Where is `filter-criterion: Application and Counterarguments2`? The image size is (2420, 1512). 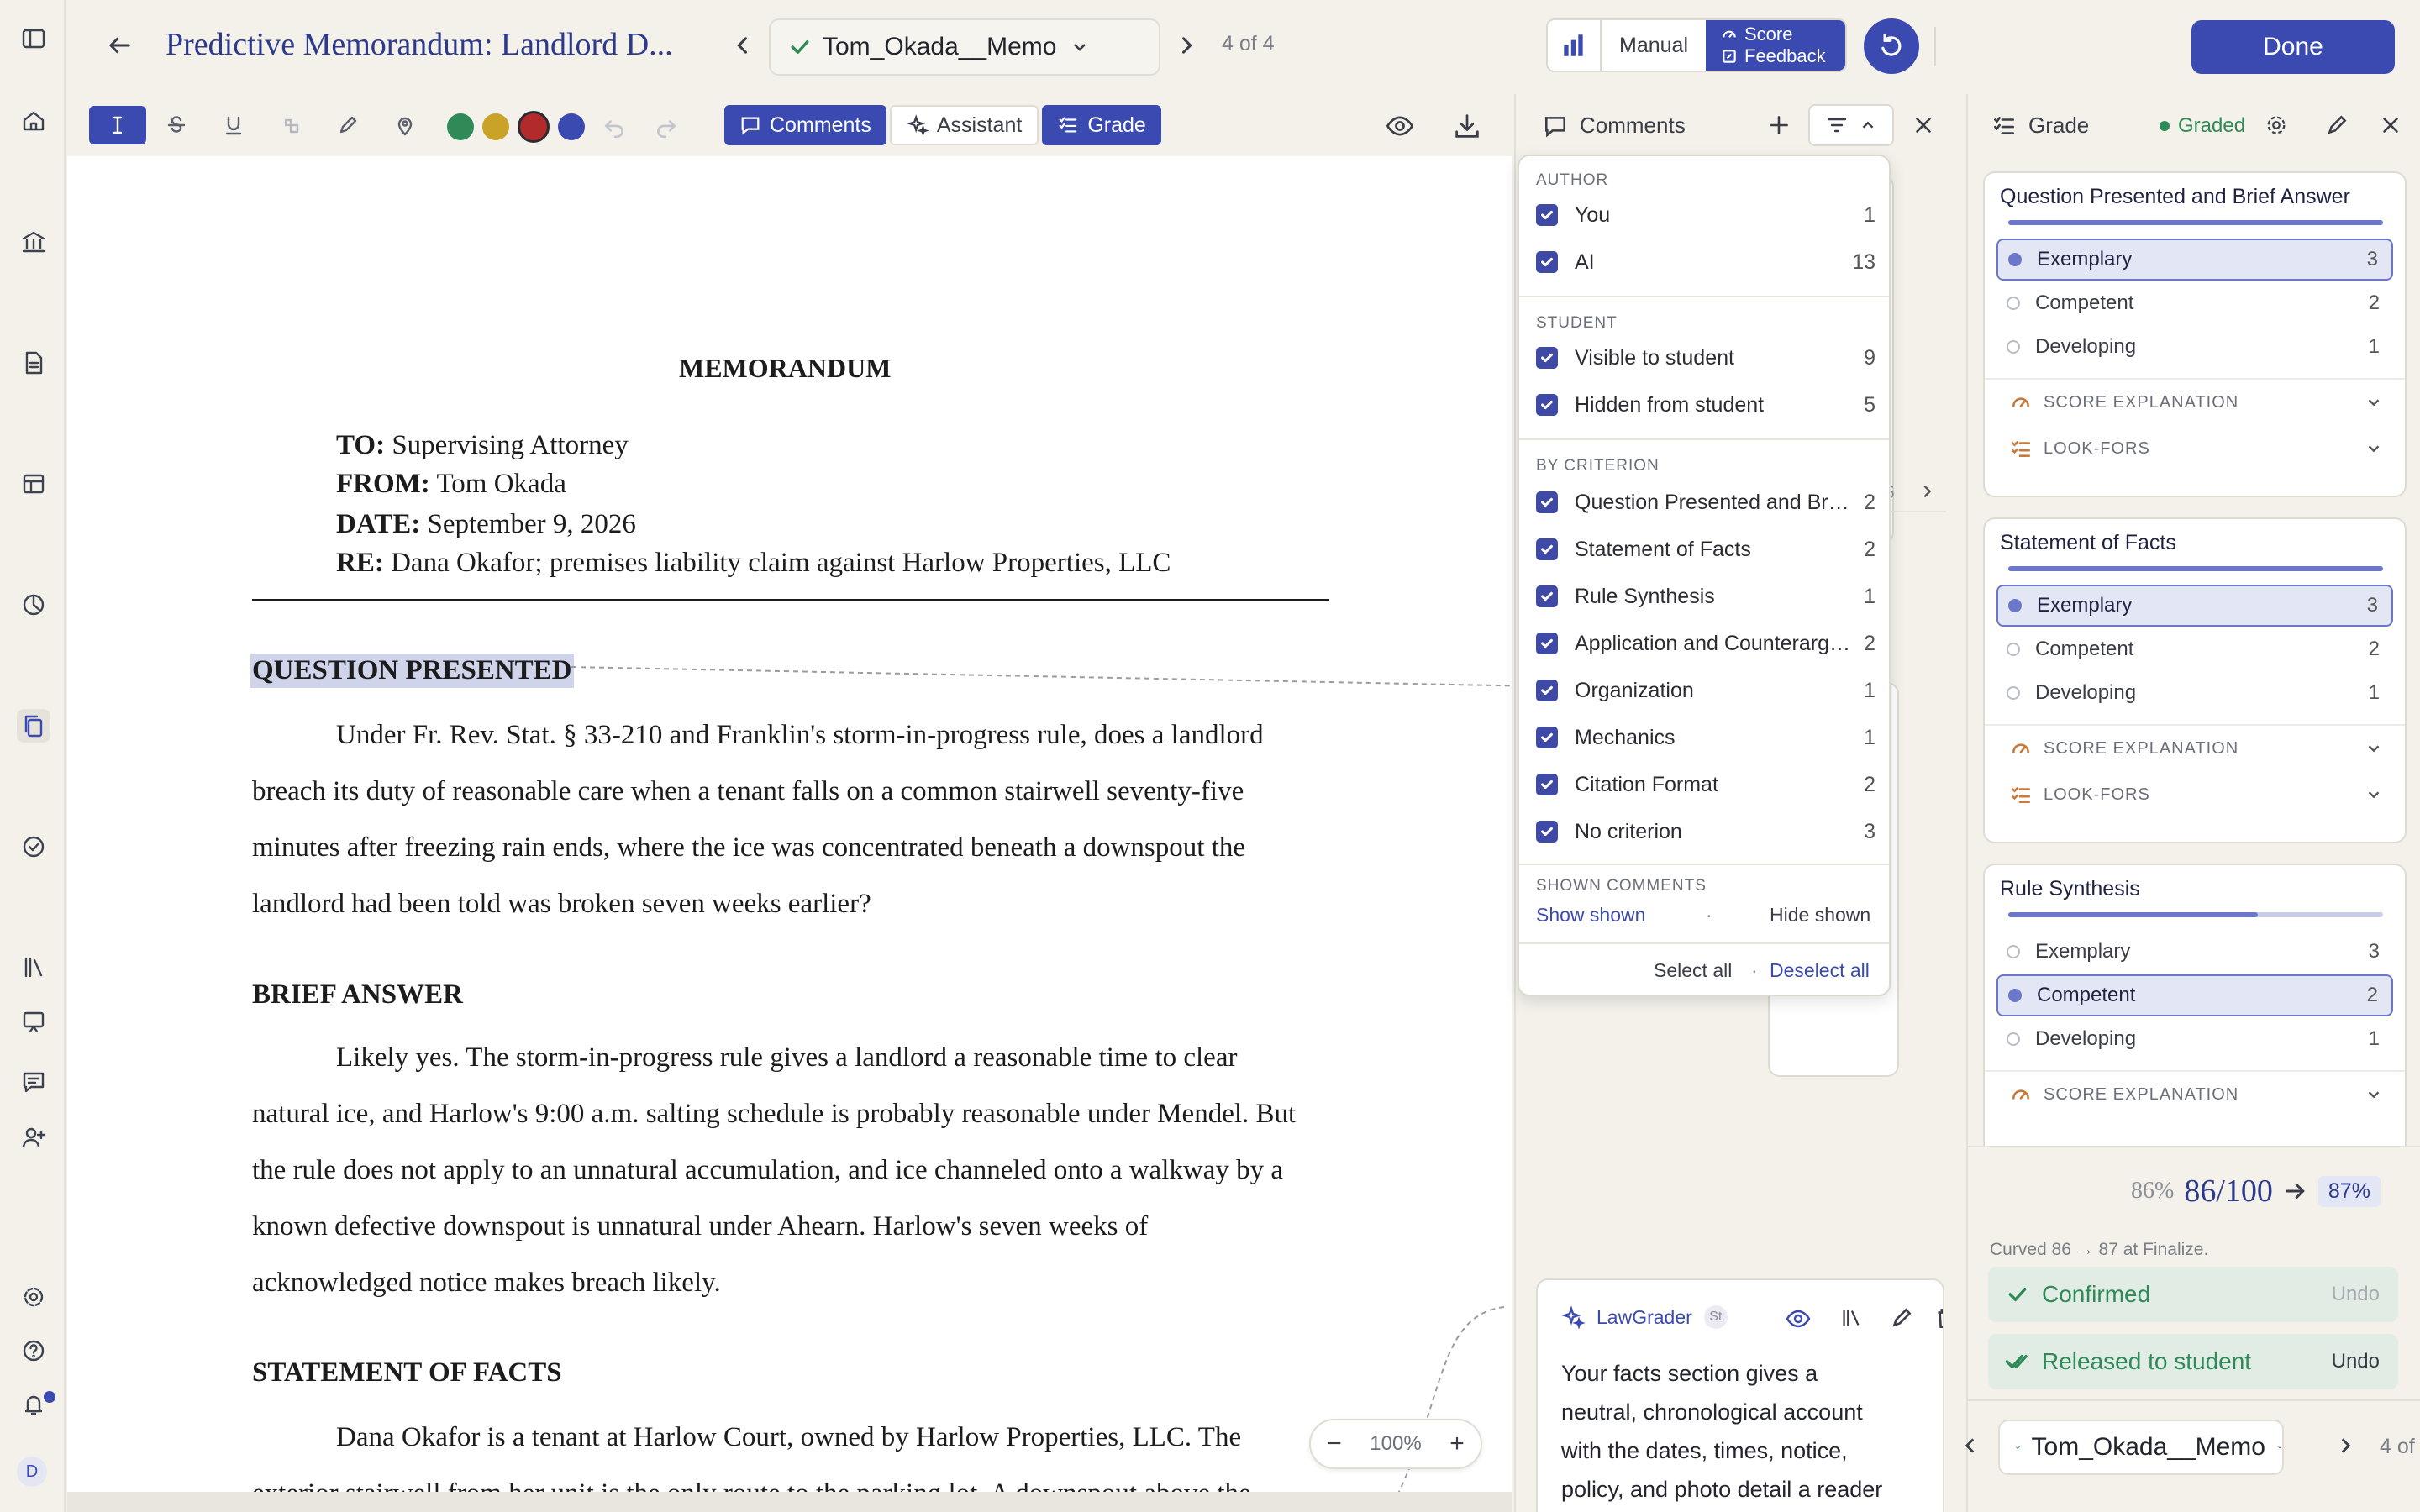
filter-criterion: Application and Counterarguments2 is located at coordinates (1706, 643).